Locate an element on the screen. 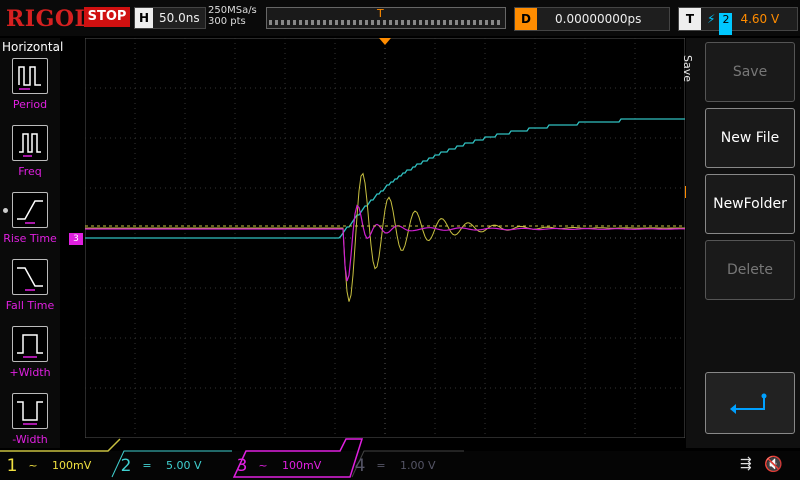 This screenshot has height=480, width=800. freq-icon is located at coordinates (30, 143).